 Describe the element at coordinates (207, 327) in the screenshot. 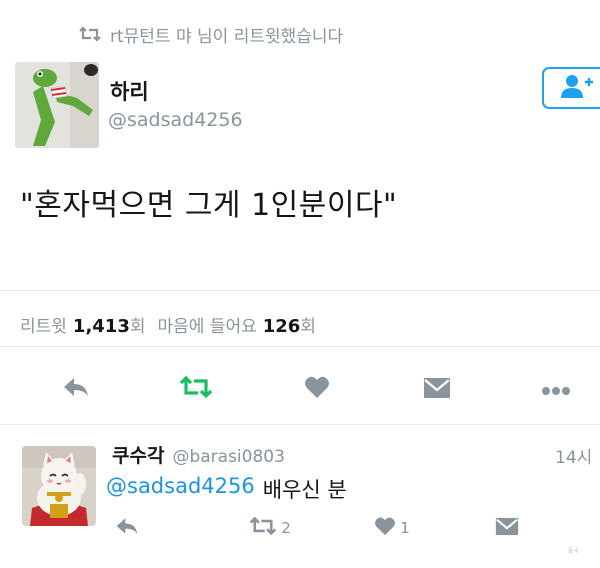

I see `likes-label: 마음에 들어요` at that location.